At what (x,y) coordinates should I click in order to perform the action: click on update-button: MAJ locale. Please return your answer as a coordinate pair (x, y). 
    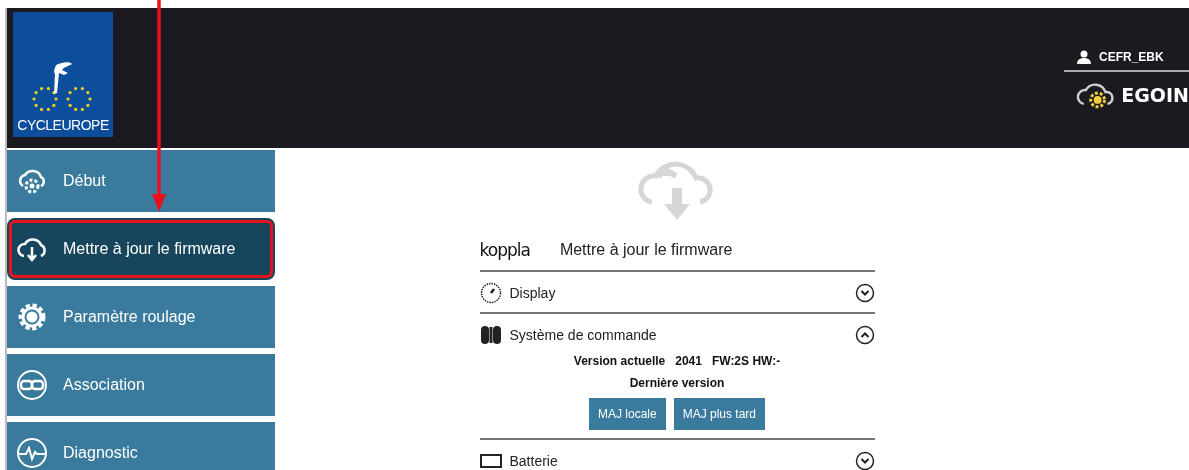
    Looking at the image, I should click on (627, 414).